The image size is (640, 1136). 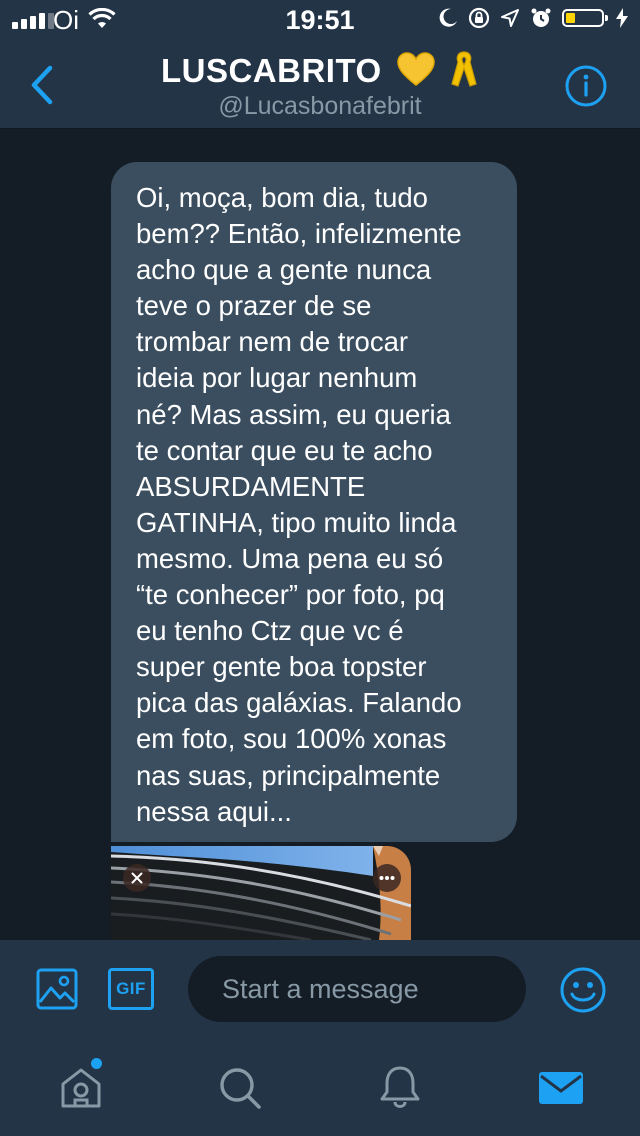 What do you see at coordinates (448, 17) in the screenshot?
I see `moon-icon` at bounding box center [448, 17].